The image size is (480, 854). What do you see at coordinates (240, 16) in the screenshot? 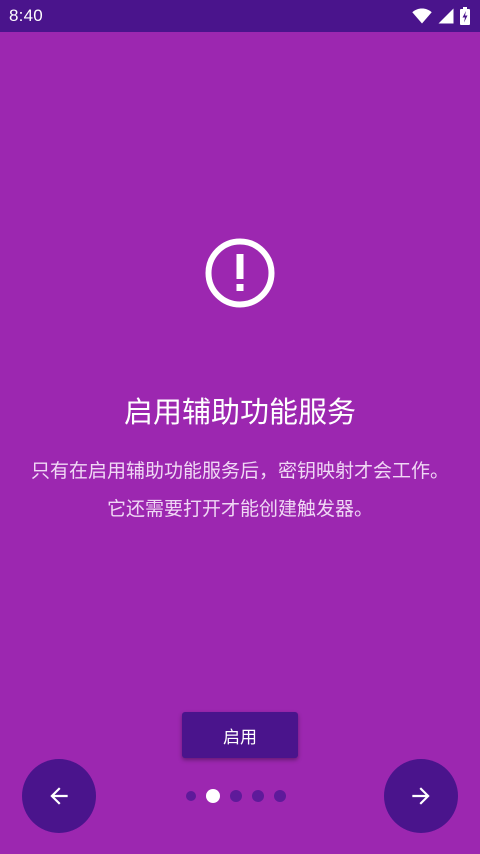
I see `status-bar: 8:40` at bounding box center [240, 16].